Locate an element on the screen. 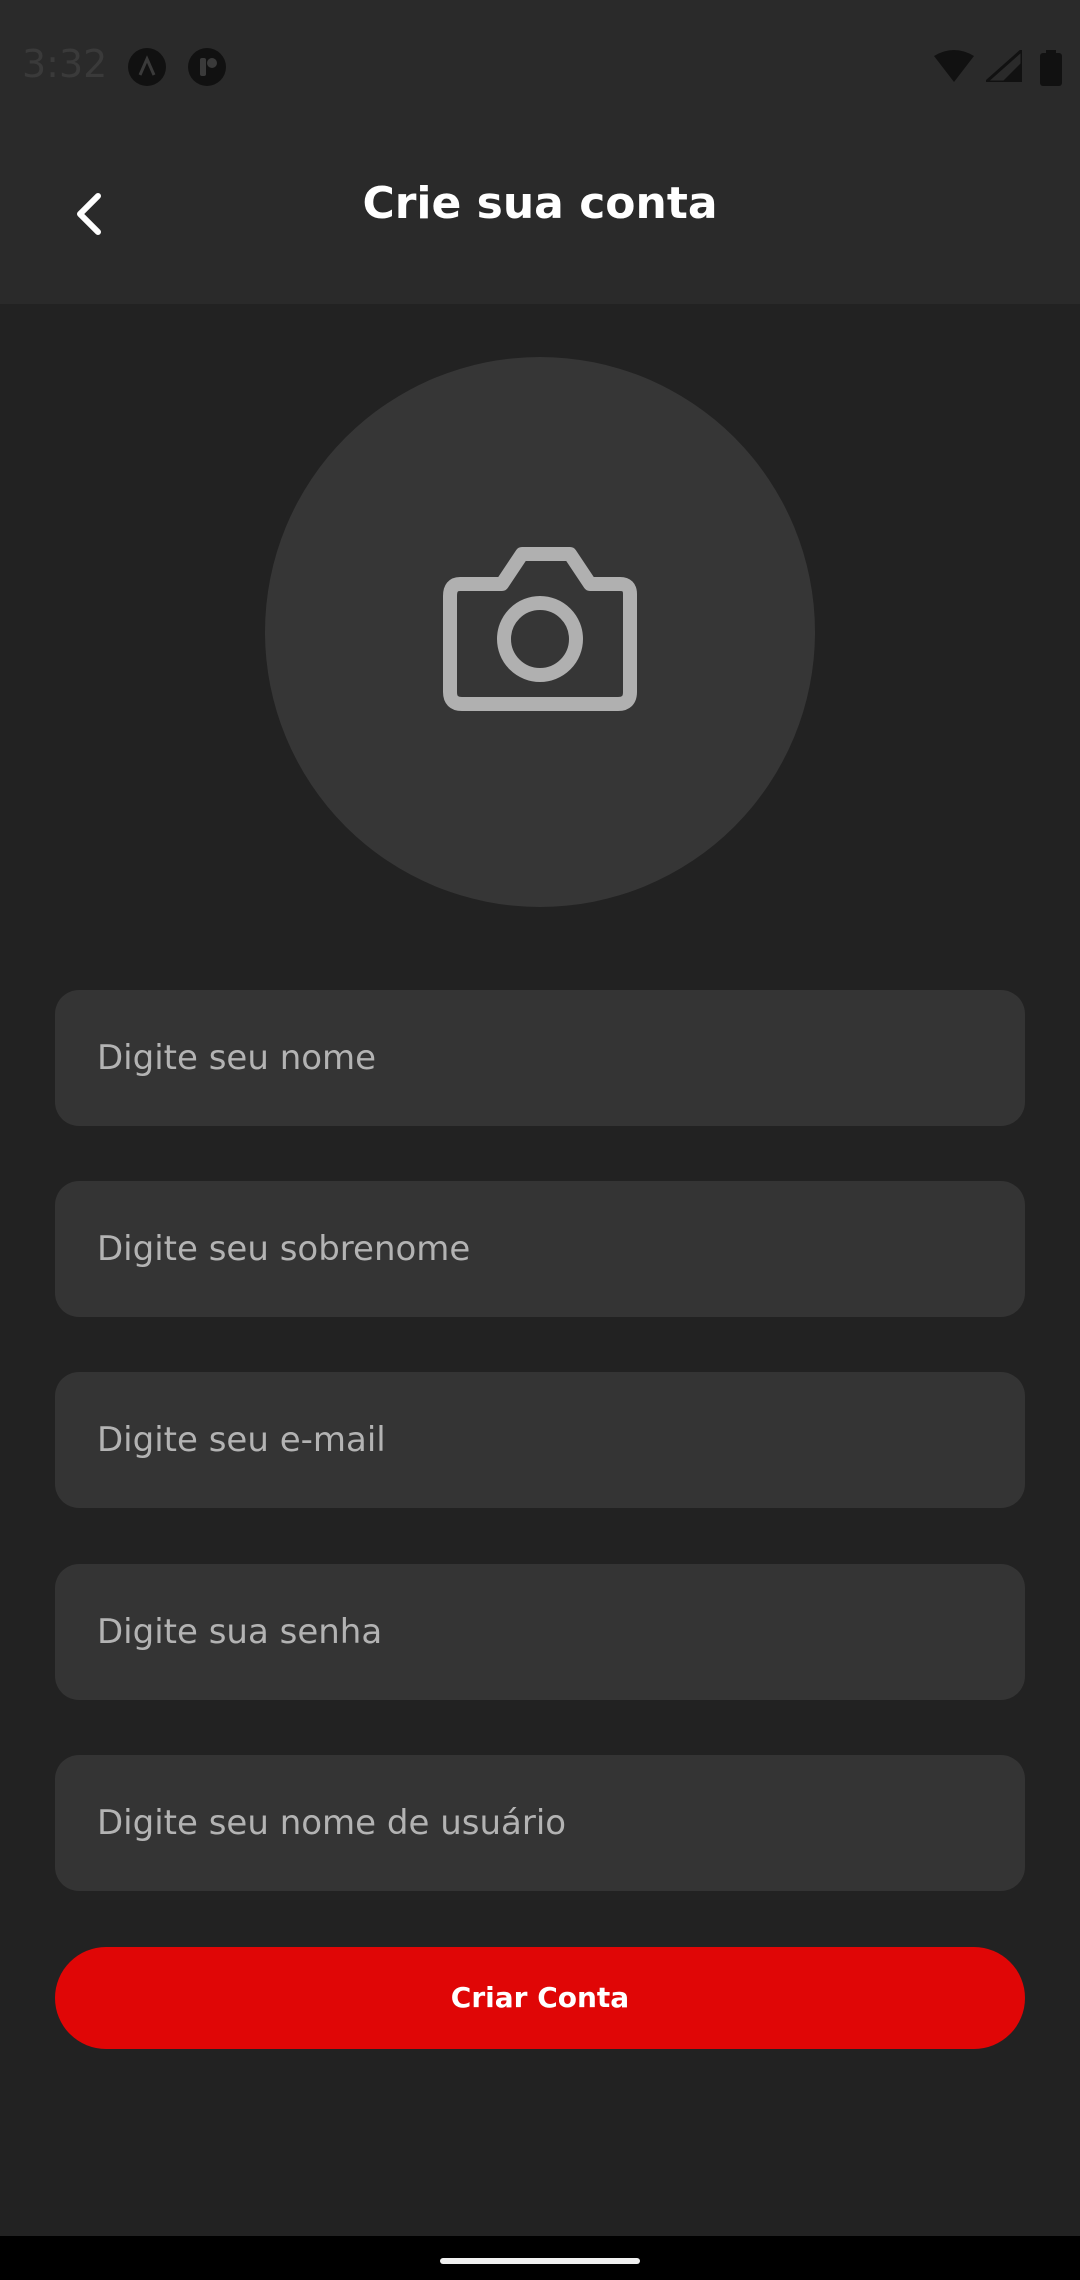  app-a-icon is located at coordinates (147, 67).